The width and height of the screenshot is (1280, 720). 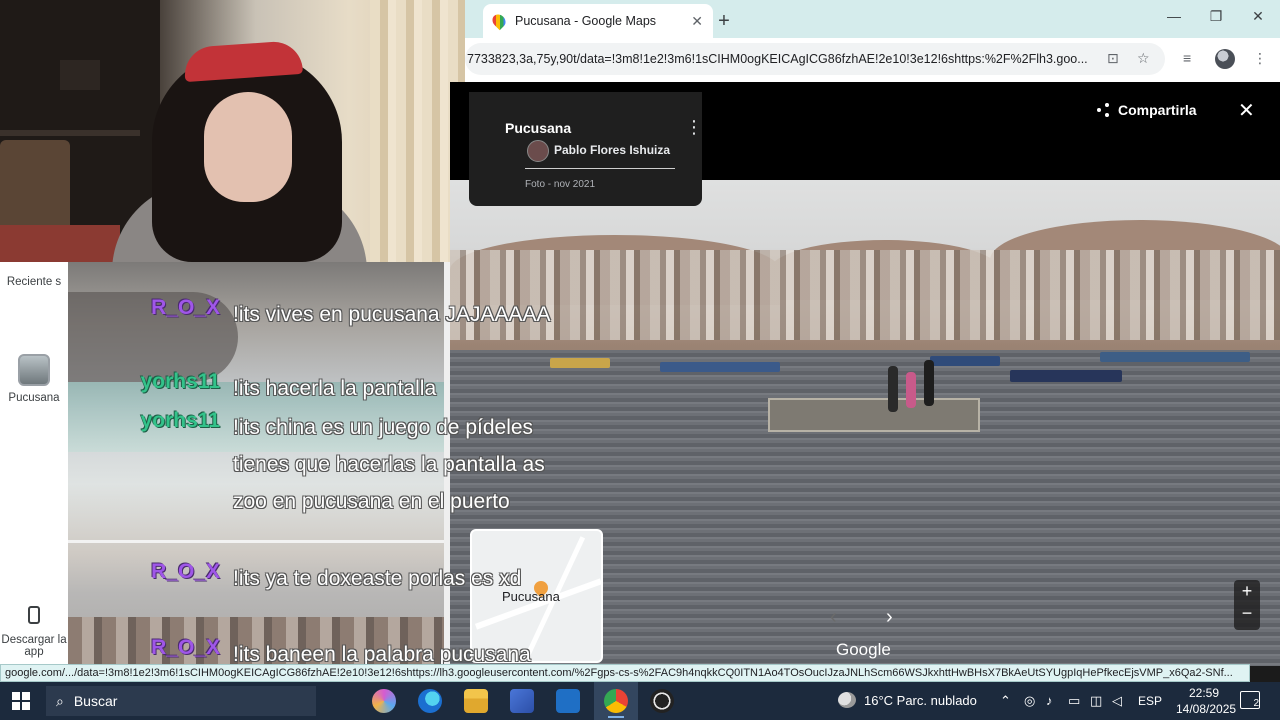 I want to click on microphone-icon: ♪, so click(x=1049, y=700).